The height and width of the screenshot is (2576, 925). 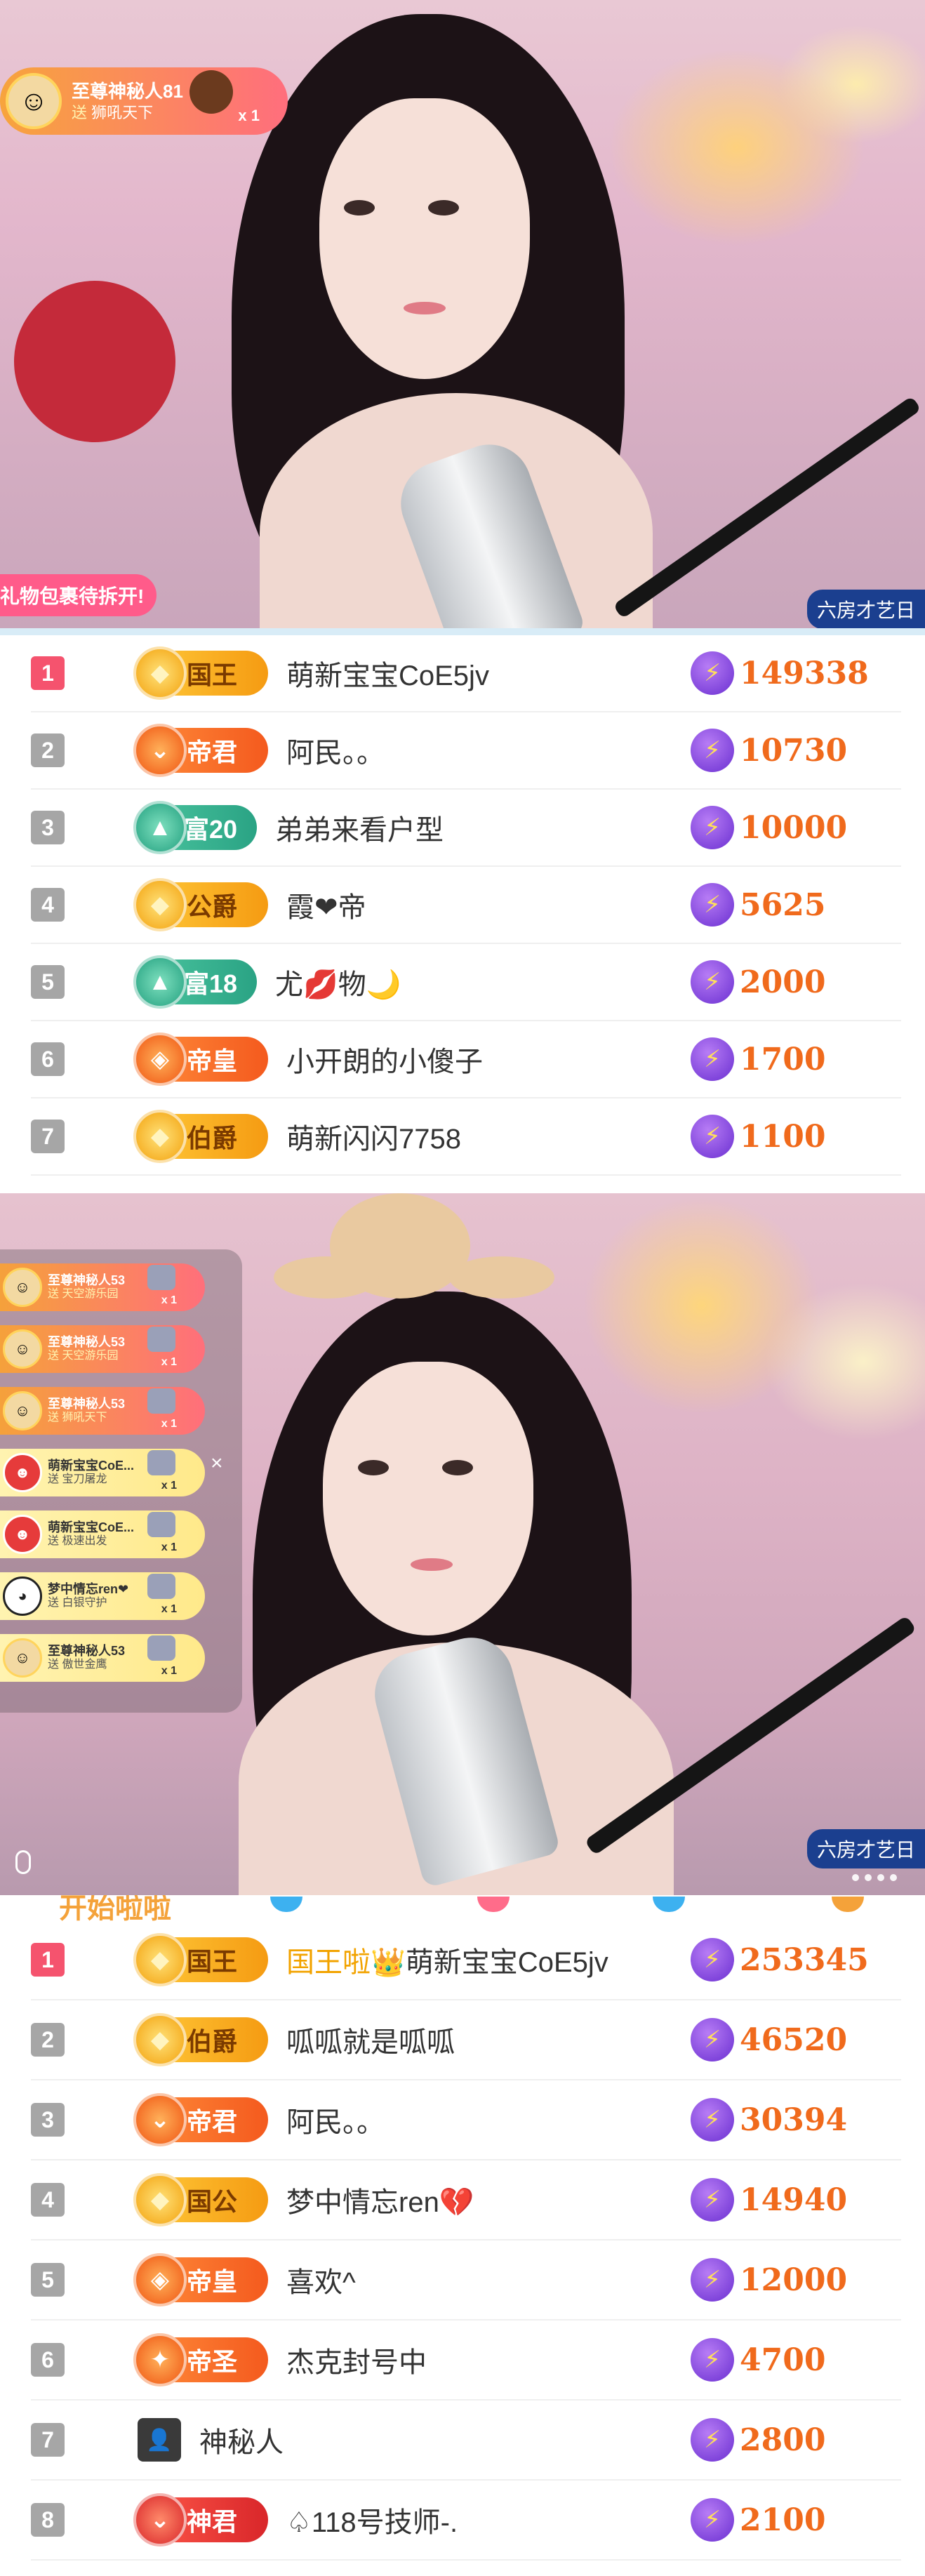 I want to click on gifter-name: 至尊神秘人53, so click(x=87, y=1652).